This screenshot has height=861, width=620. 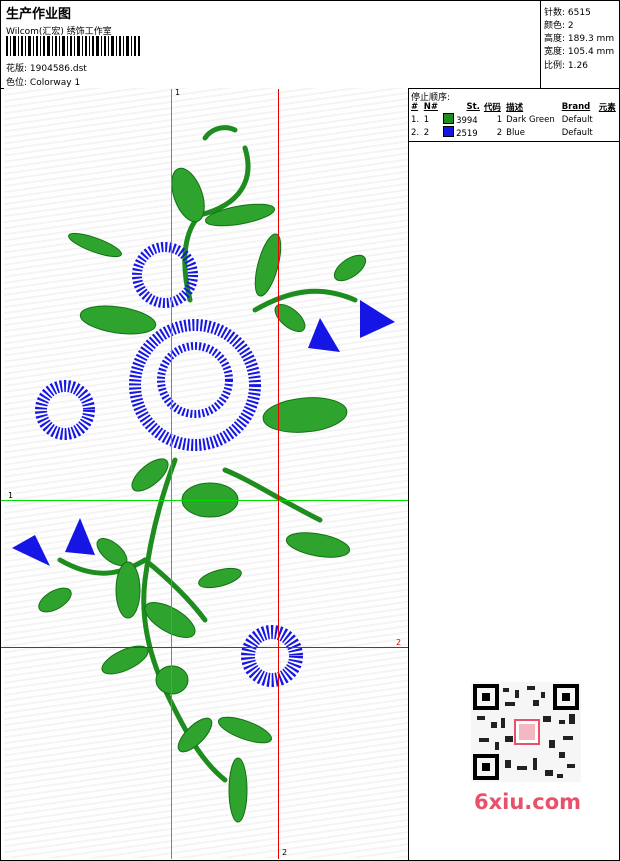 I want to click on col-st: St., so click(x=473, y=107).